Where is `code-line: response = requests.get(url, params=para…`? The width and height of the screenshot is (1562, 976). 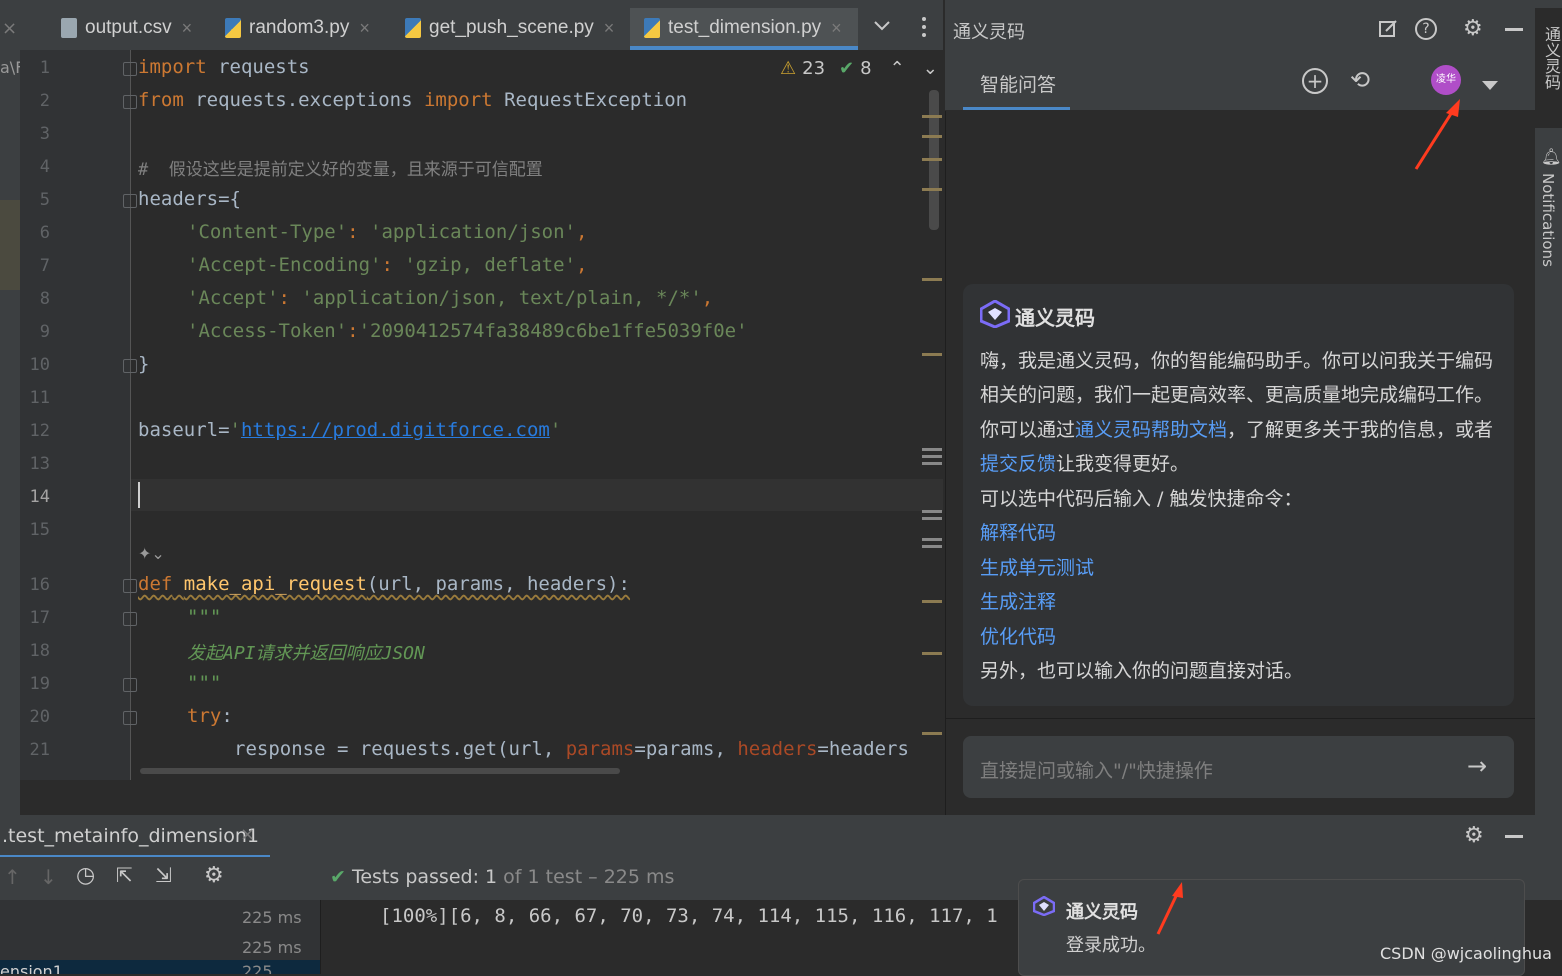
code-line: response = requests.get(url, params=para… is located at coordinates (571, 749).